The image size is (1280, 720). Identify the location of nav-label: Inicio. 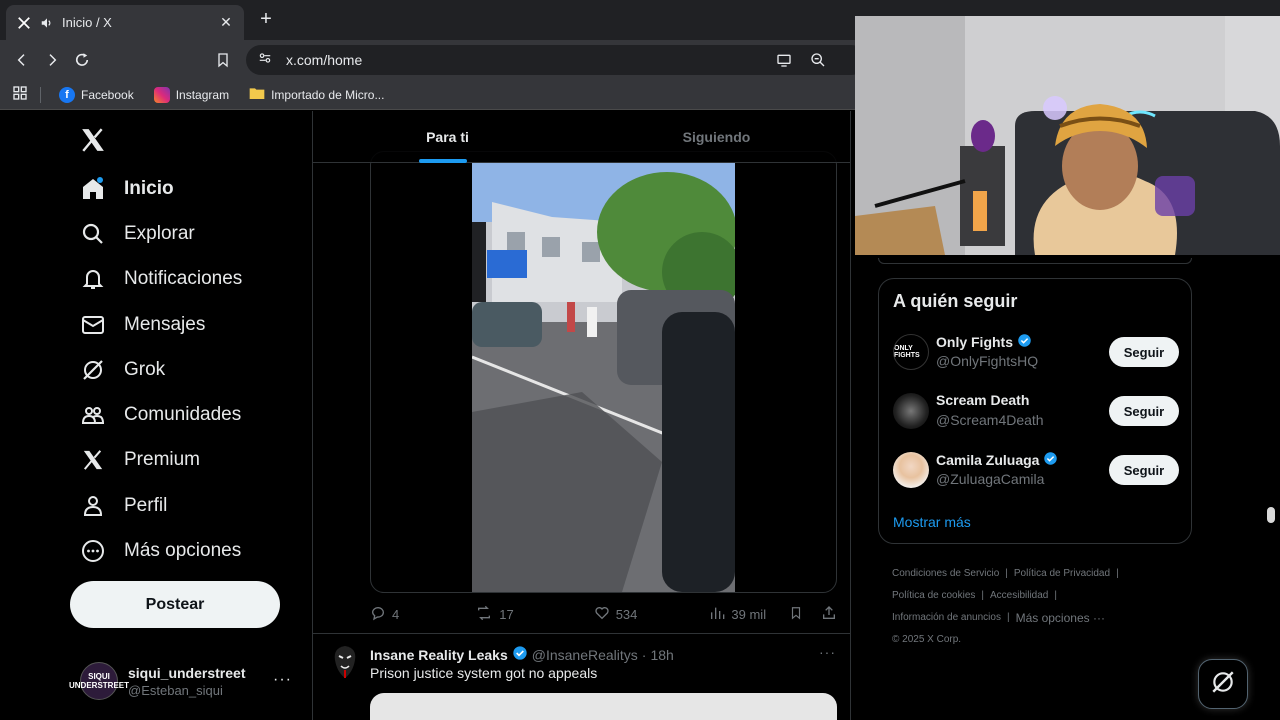
(149, 188).